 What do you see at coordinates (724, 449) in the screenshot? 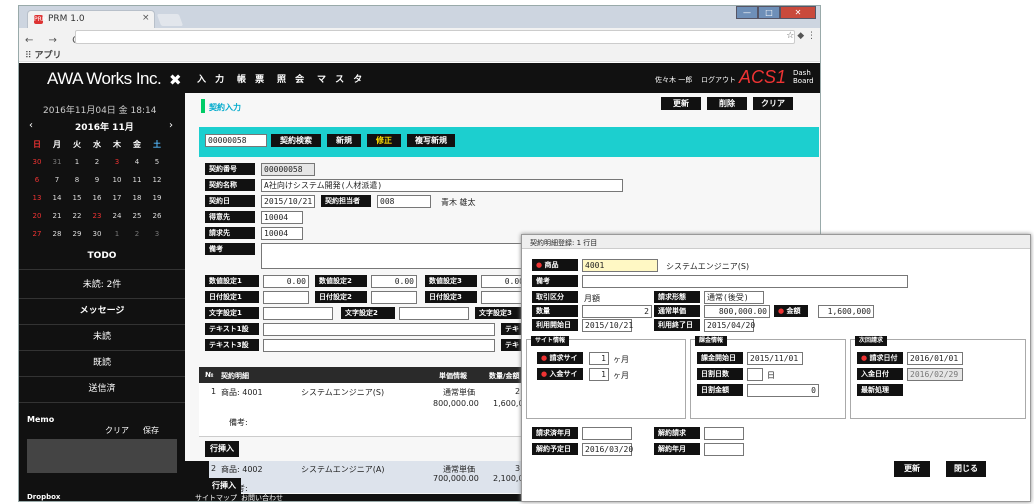
I see `cancel-ym-input` at bounding box center [724, 449].